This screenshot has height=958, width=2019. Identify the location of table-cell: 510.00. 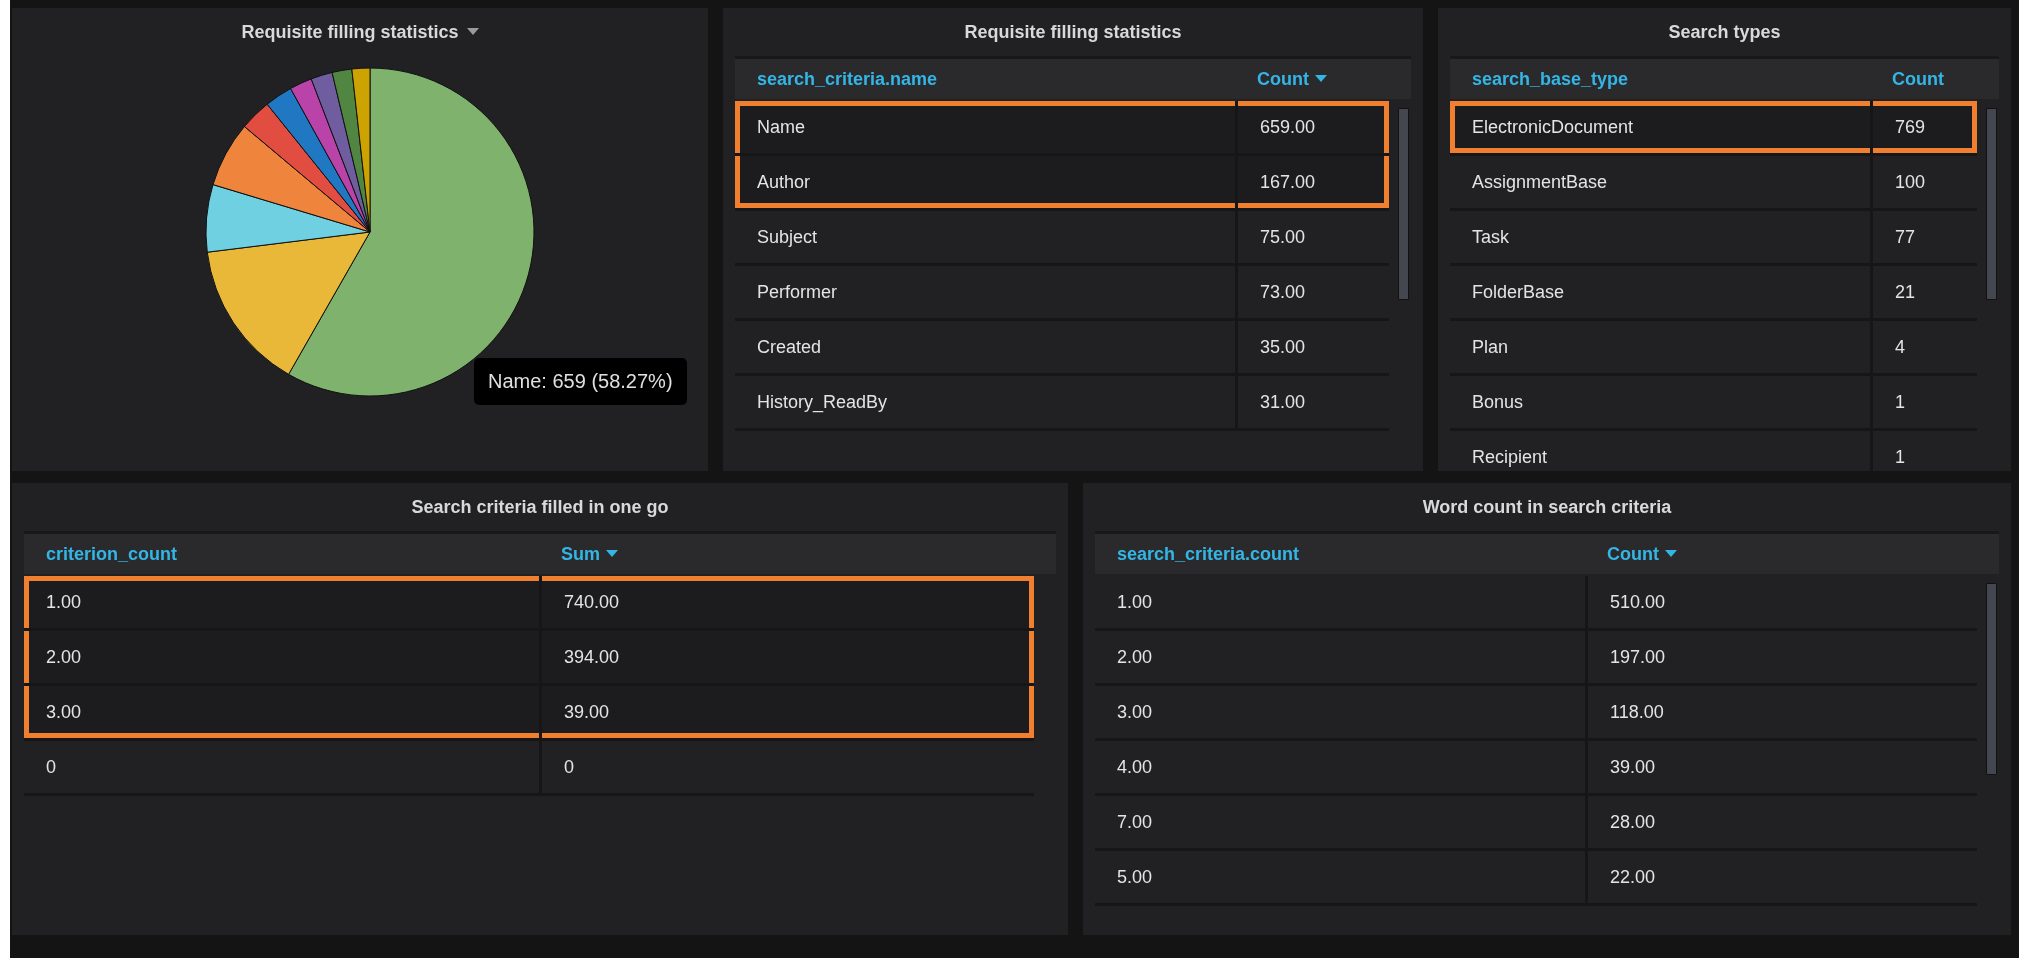
(1781, 602).